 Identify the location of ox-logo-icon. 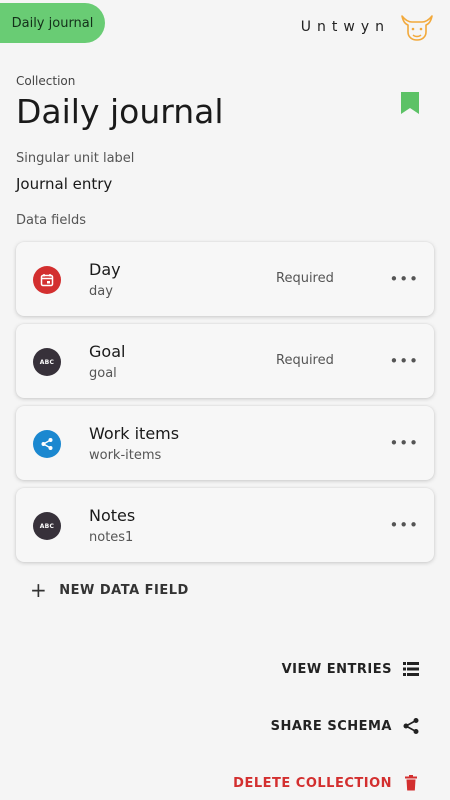
(417, 28).